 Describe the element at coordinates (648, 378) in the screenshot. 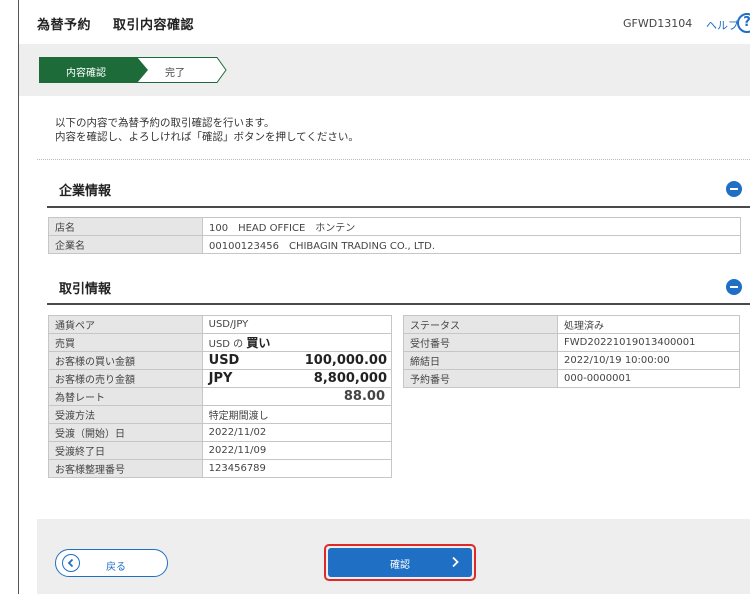

I see `reservation-no-value: 000-0000001` at that location.